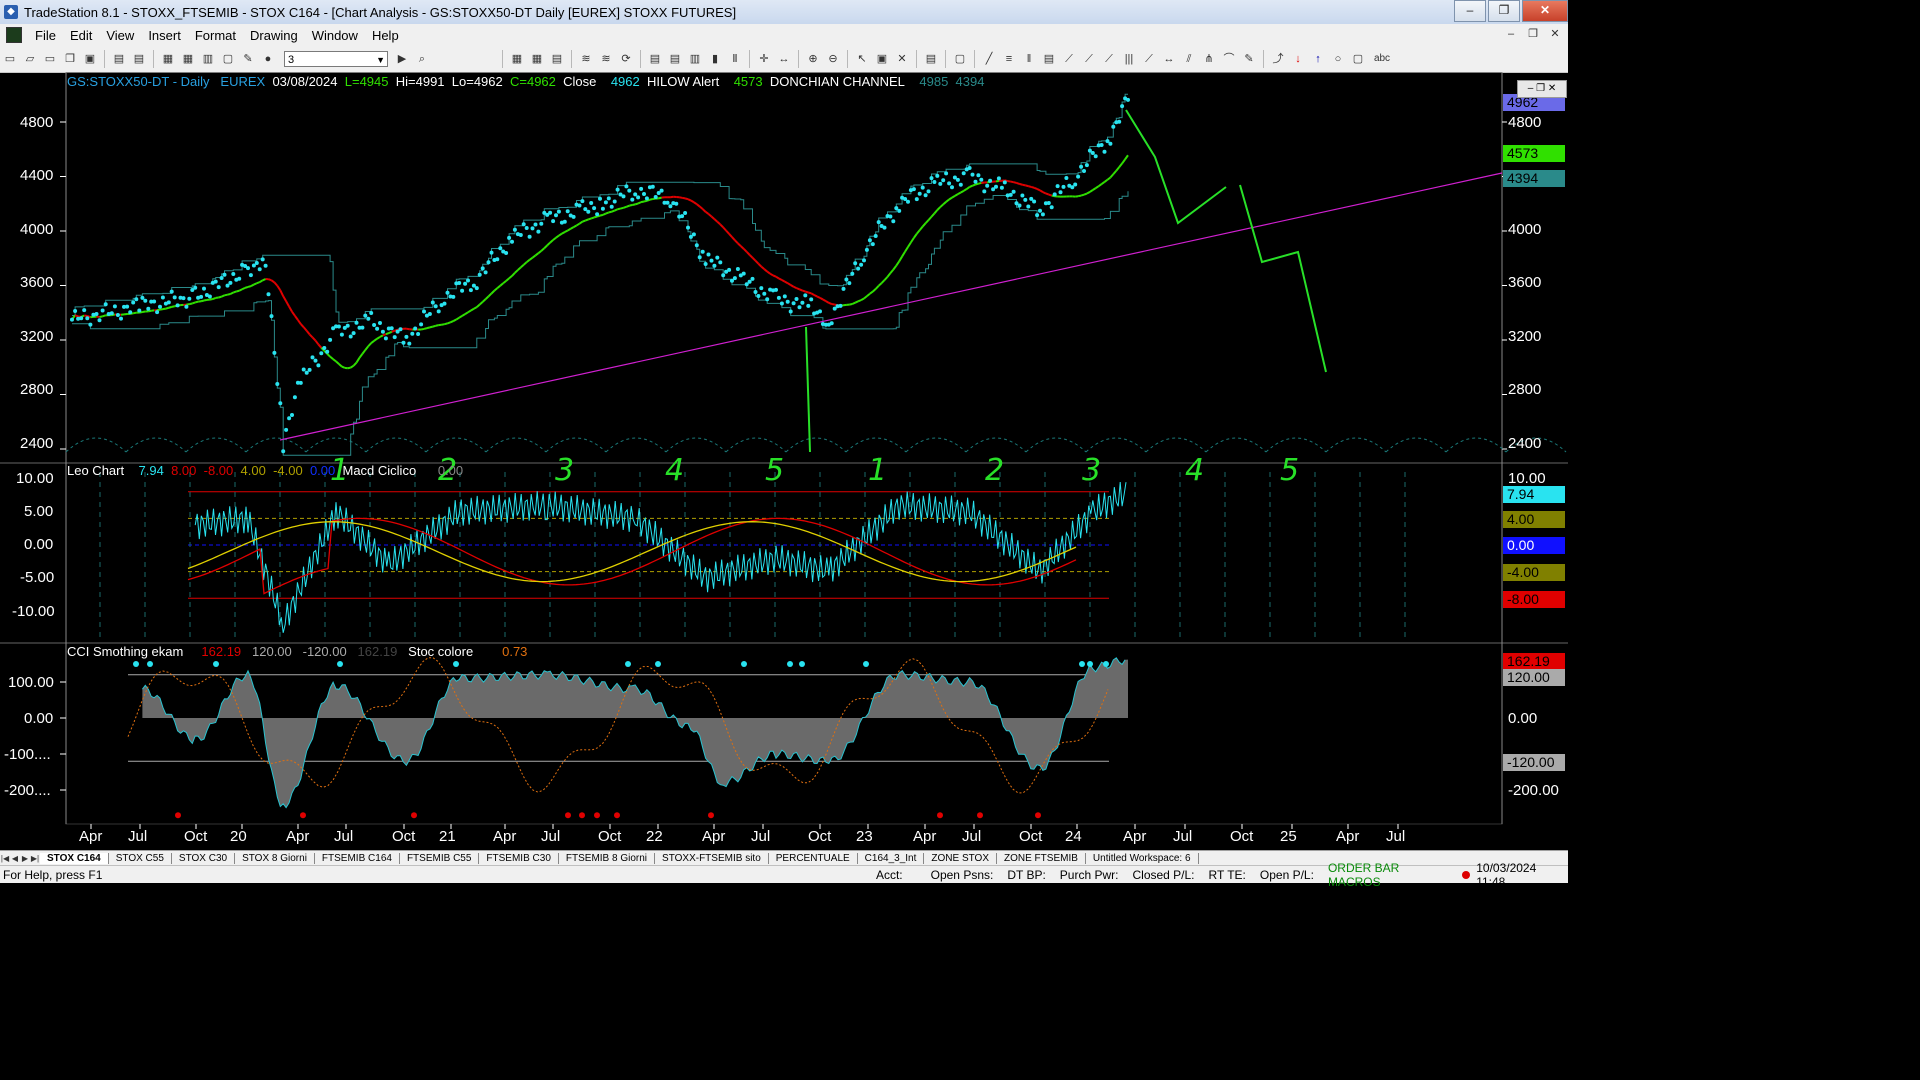  I want to click on tab-ftsemib-8-giorni: FTSEMIB 8 Giorni, so click(607, 858).